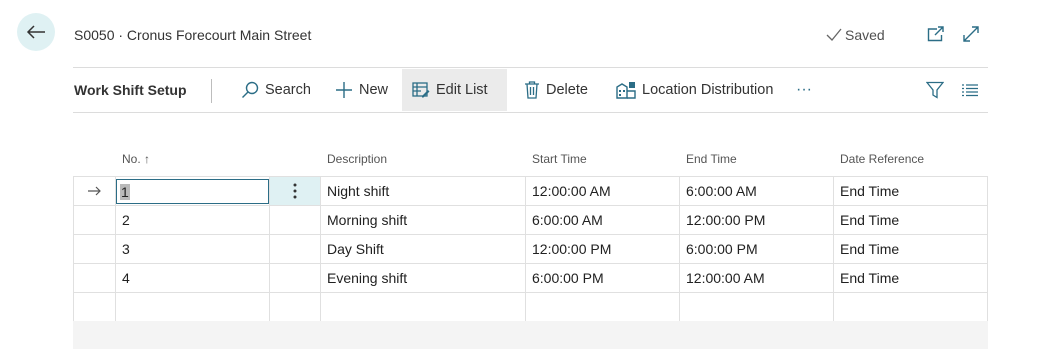 This screenshot has width=1058, height=349. I want to click on saved-status: Saved, so click(855, 35).